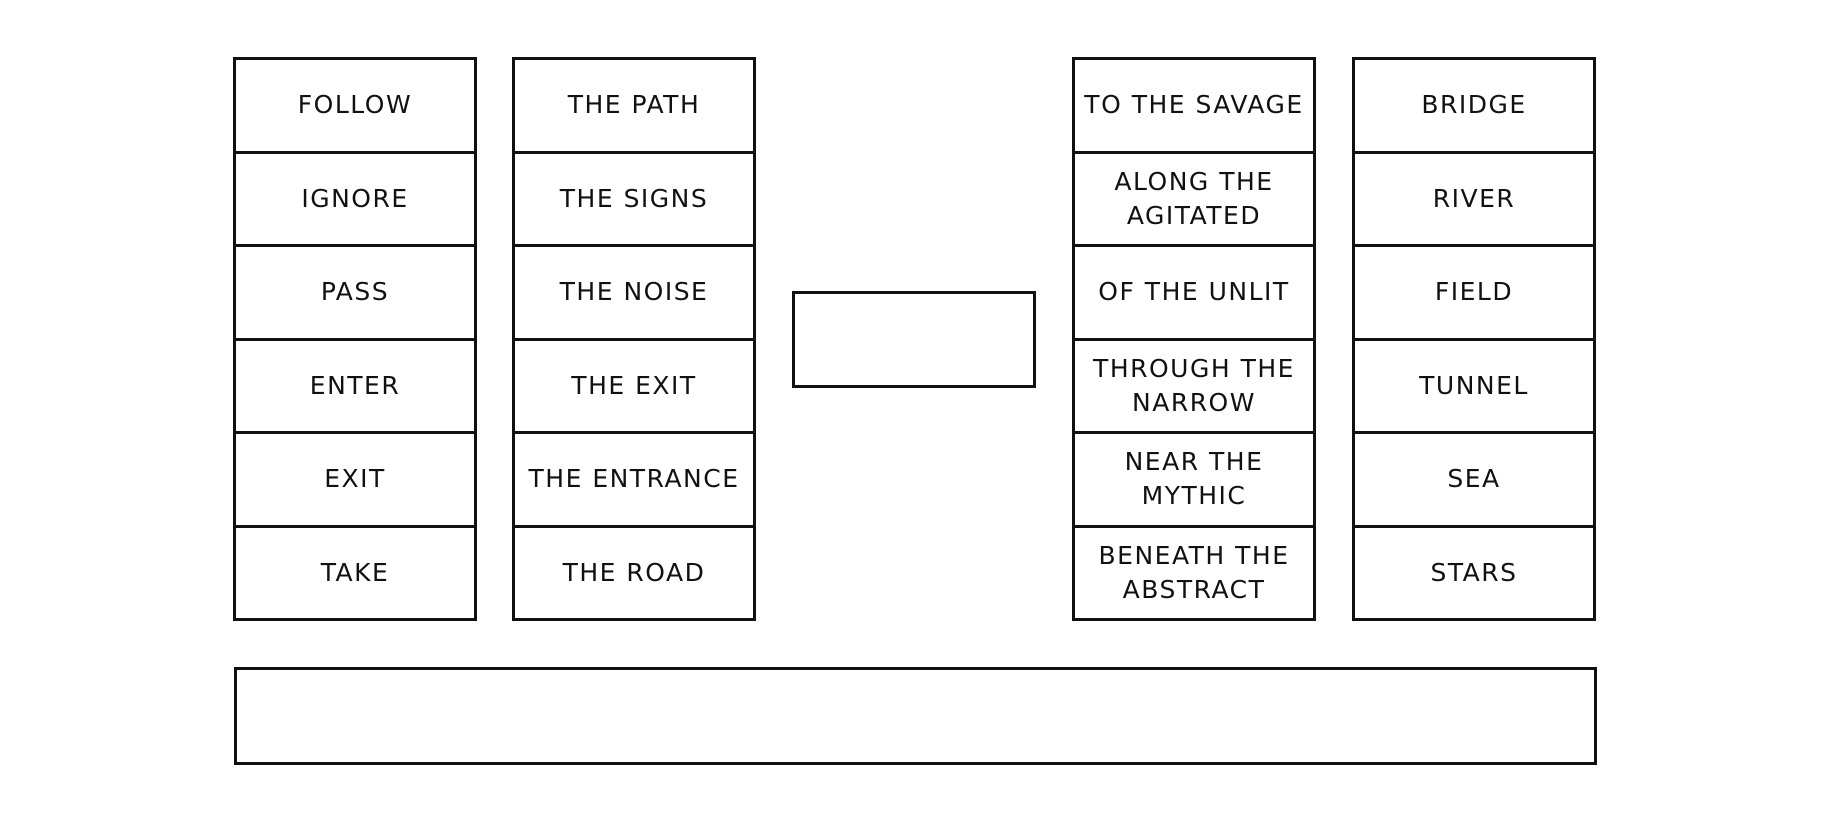 This screenshot has height=836, width=1832. I want to click on cell-label: ENTER, so click(355, 385).